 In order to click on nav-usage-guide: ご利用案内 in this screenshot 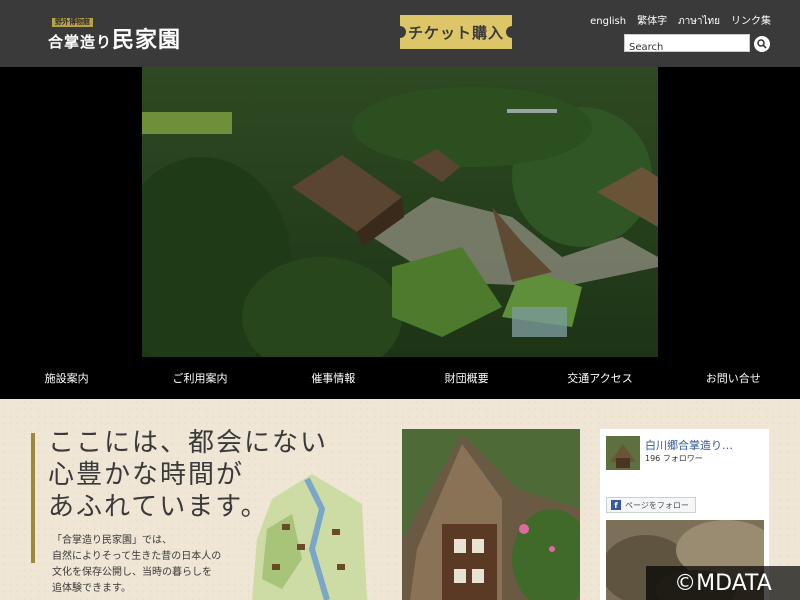, I will do `click(199, 378)`.